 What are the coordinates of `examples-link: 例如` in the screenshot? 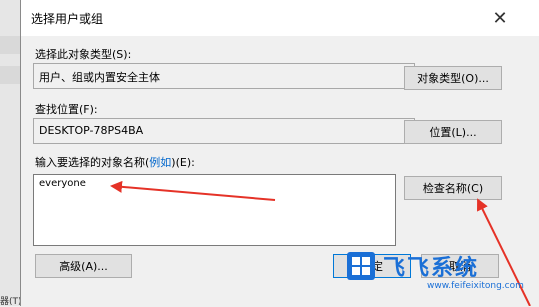 It's located at (160, 162).